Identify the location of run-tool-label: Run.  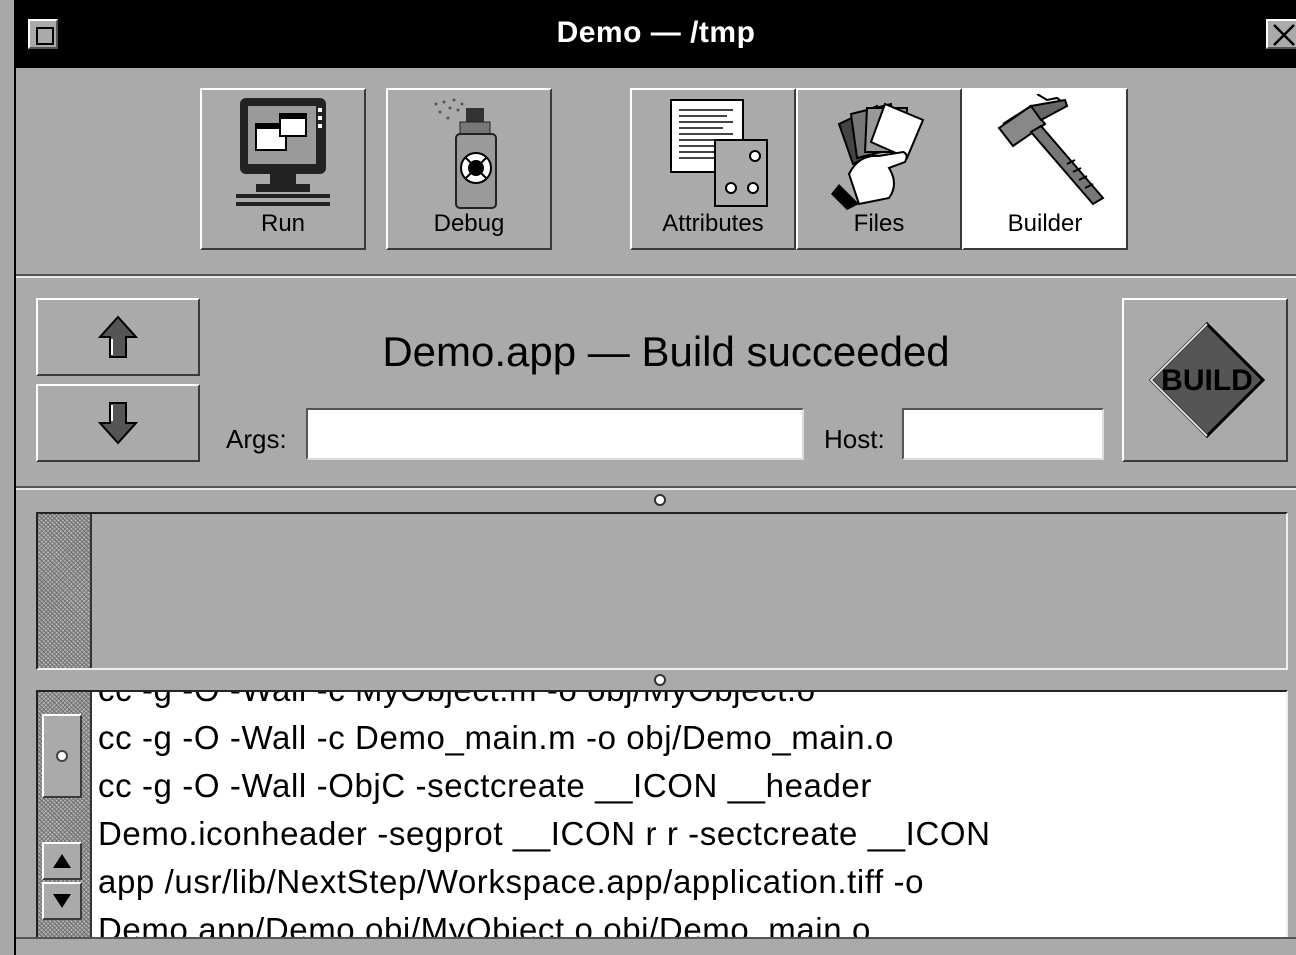
(283, 223).